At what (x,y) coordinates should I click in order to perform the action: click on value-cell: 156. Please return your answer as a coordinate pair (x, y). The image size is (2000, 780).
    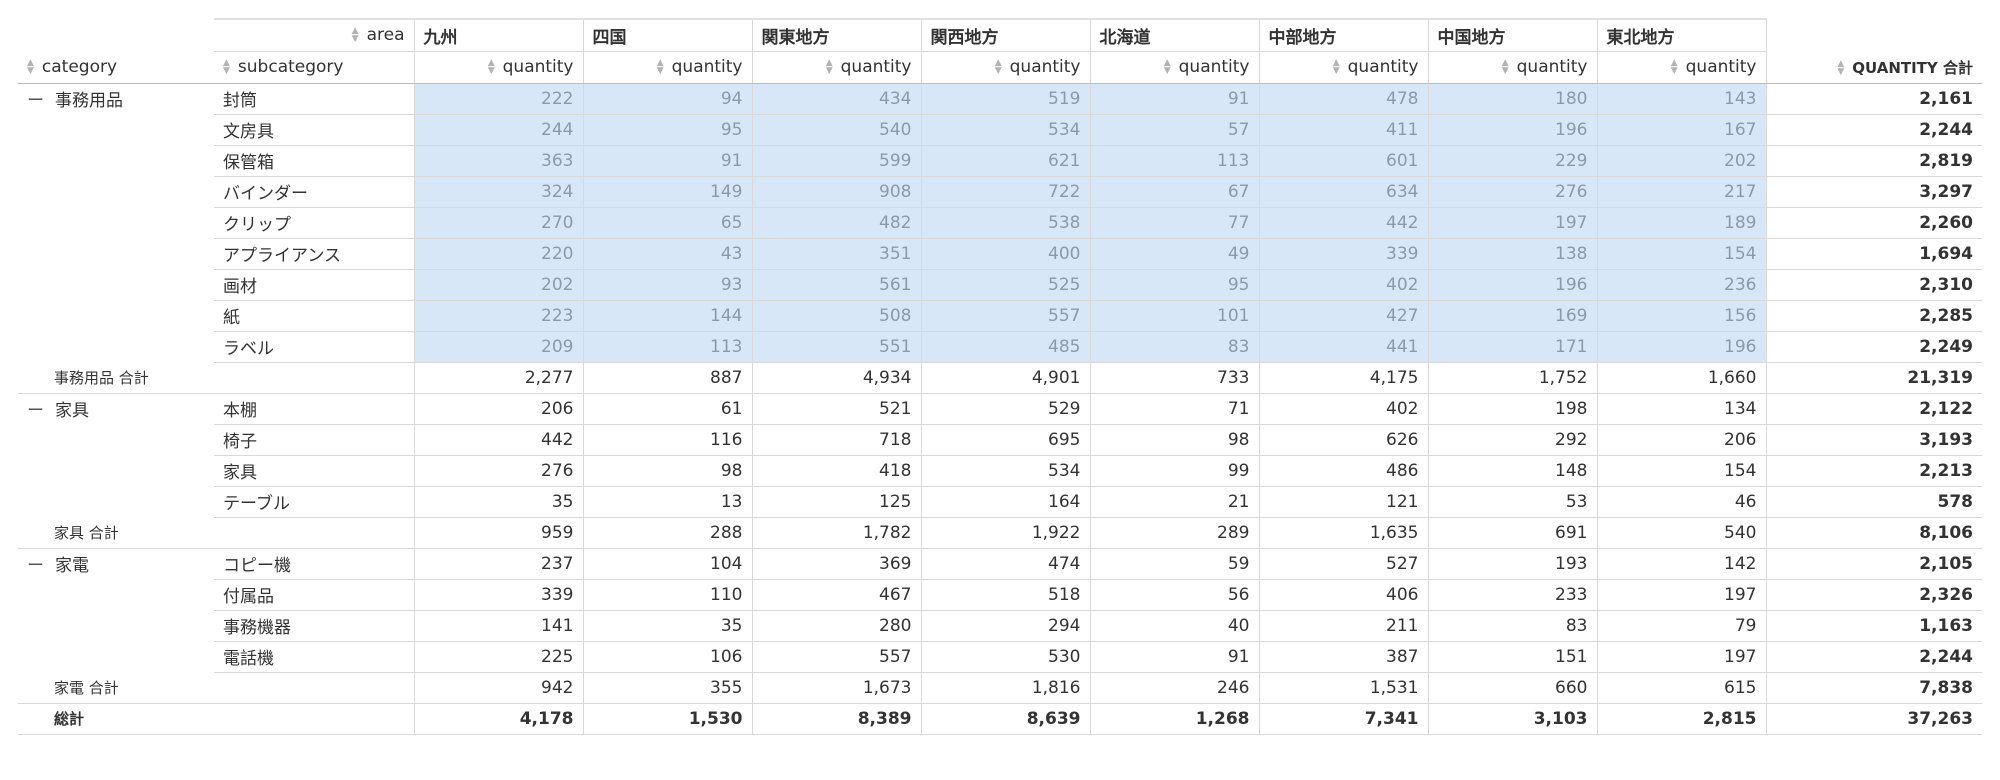
    Looking at the image, I should click on (1681, 315).